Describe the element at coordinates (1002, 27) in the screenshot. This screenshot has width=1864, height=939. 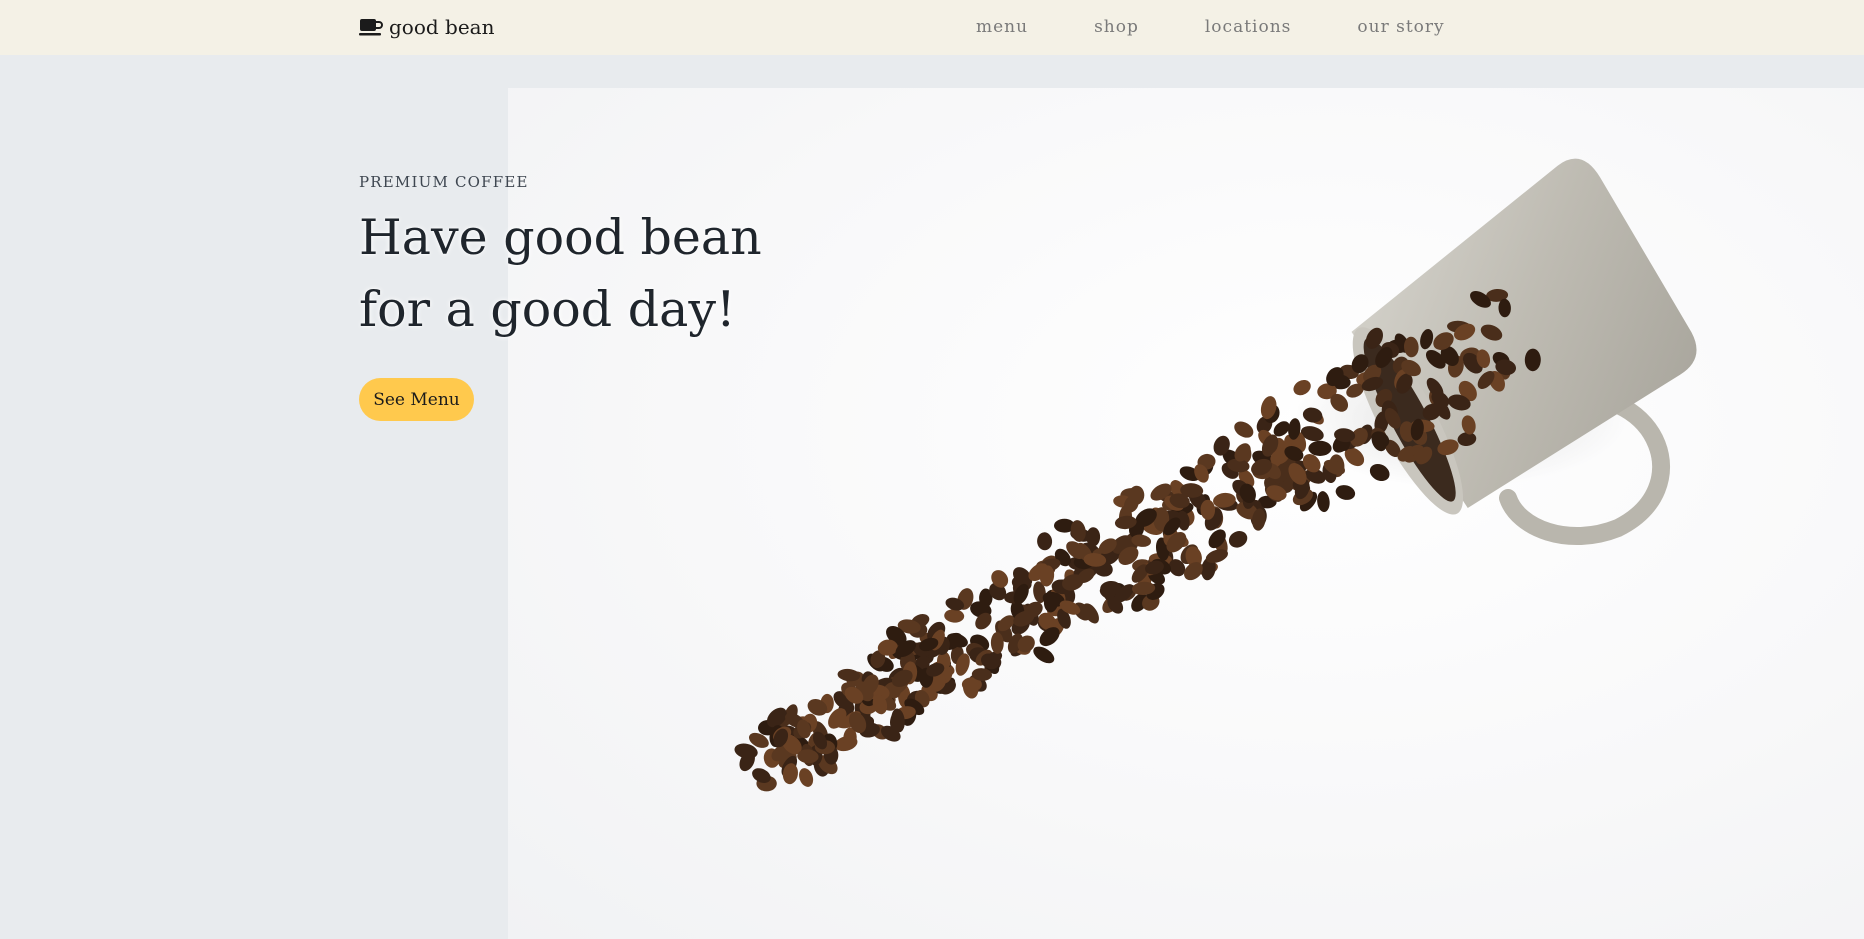
I see `nav-link-menu: menu` at that location.